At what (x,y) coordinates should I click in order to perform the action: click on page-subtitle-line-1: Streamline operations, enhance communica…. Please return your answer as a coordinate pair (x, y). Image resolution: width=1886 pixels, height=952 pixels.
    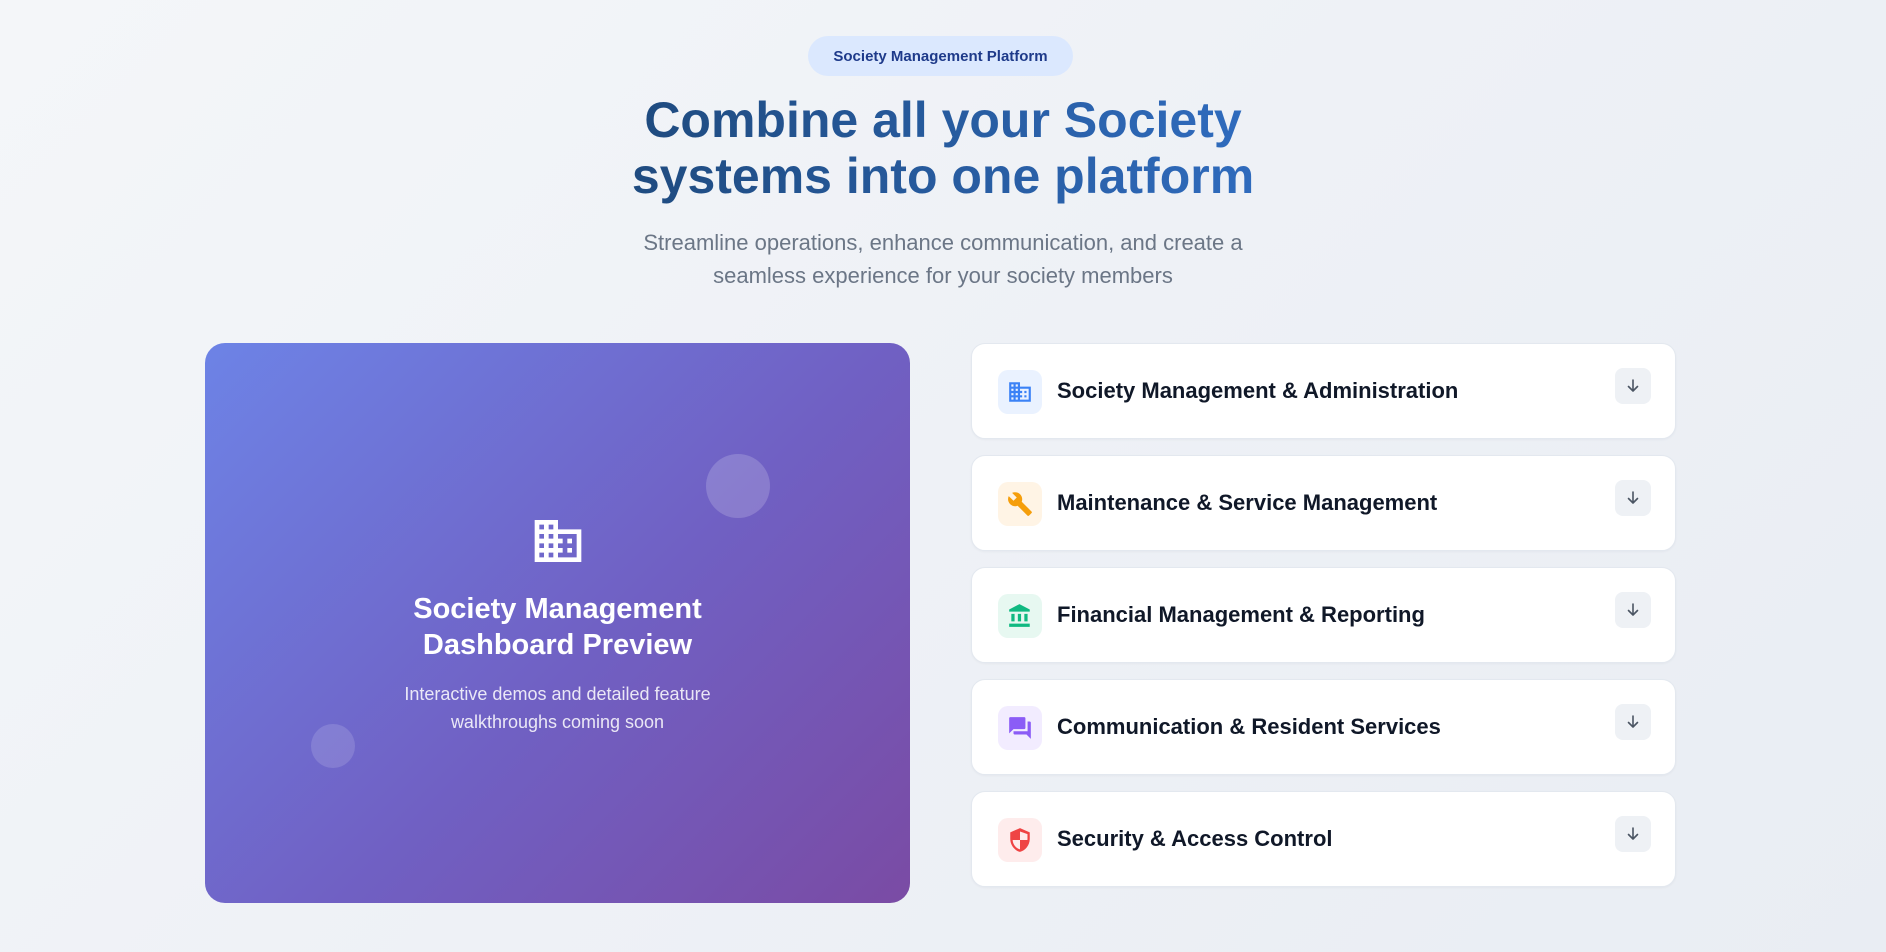
    Looking at the image, I should click on (943, 242).